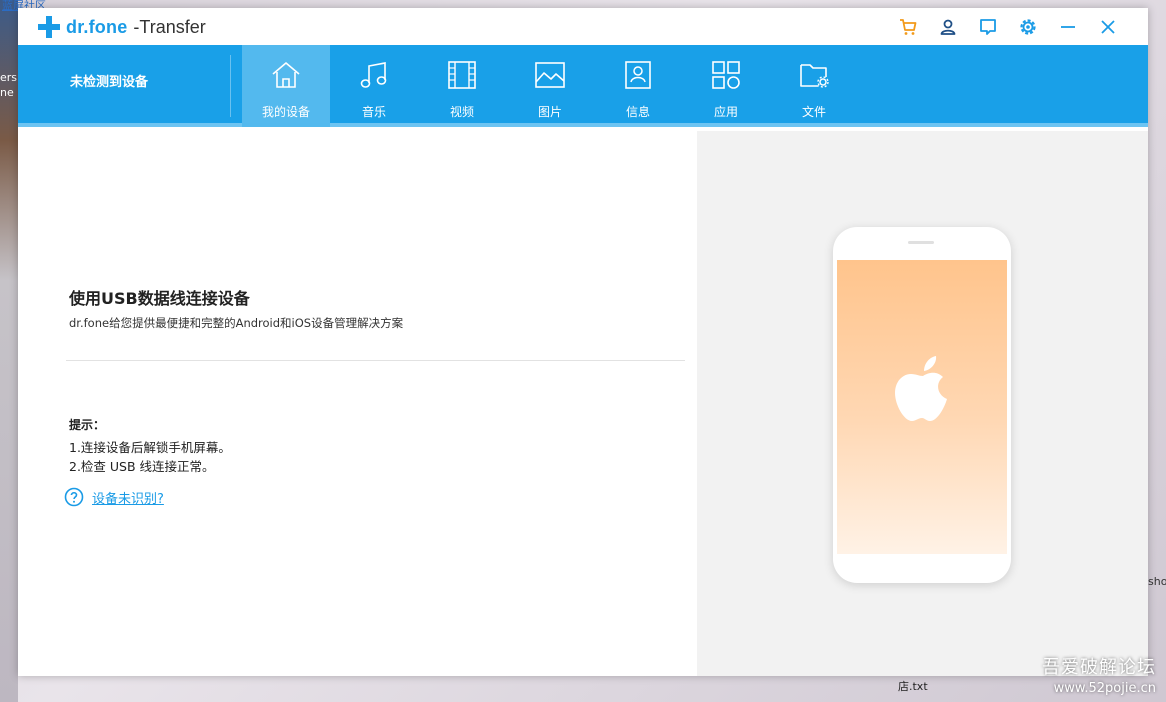 This screenshot has width=1166, height=702. What do you see at coordinates (1157, 581) in the screenshot?
I see `desktop-icon-label-right: sho` at bounding box center [1157, 581].